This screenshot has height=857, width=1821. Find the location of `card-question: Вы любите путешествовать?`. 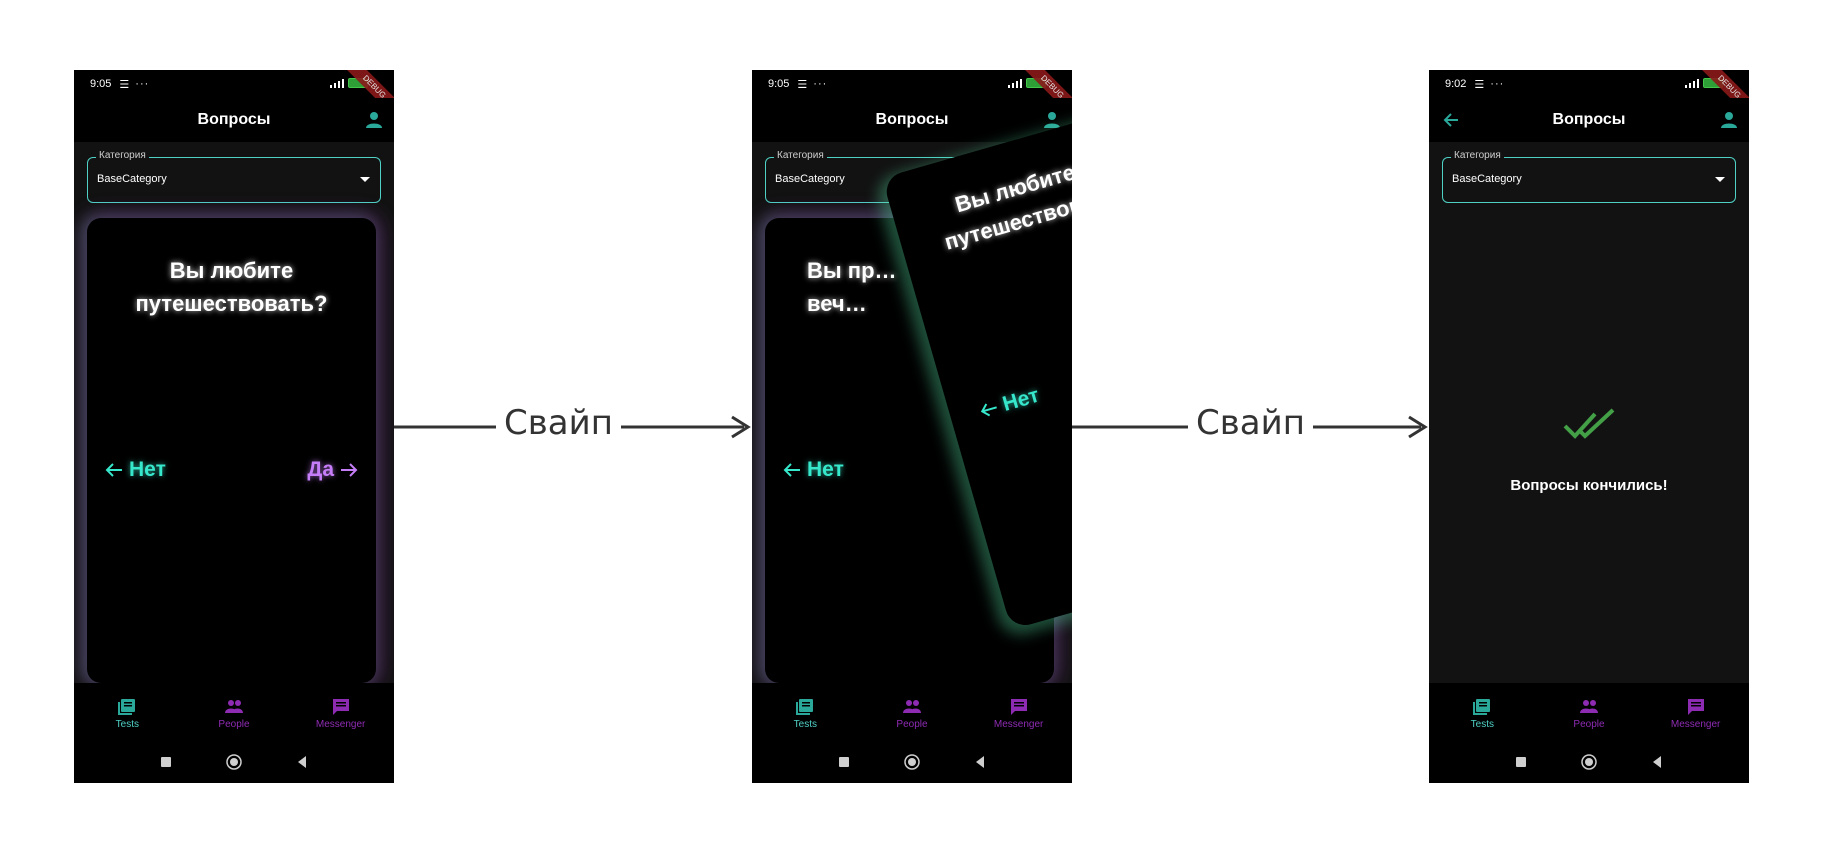

card-question: Вы любите путешествовать? is located at coordinates (231, 287).